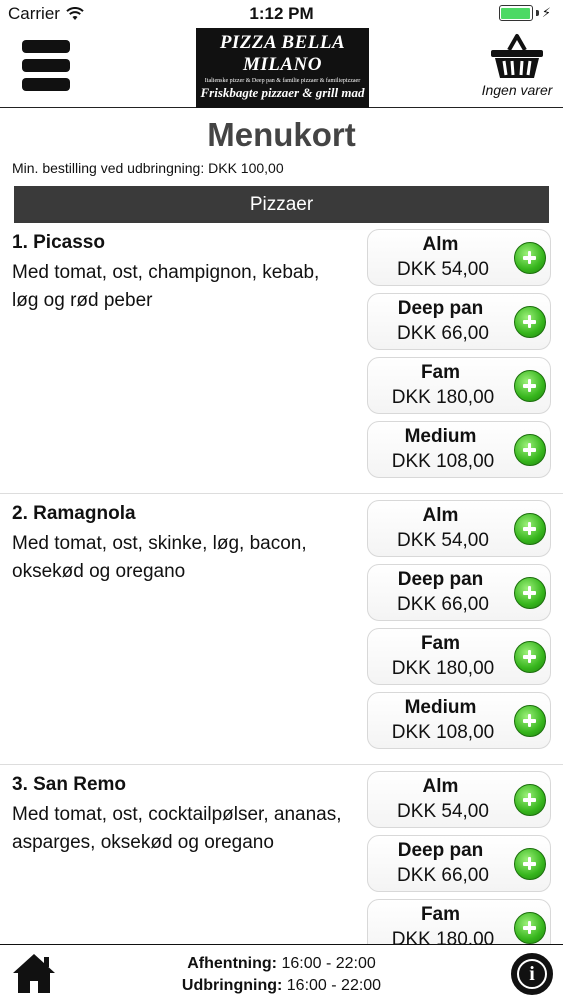 Image resolution: width=563 pixels, height=1000 pixels. I want to click on basket-button: Ingen varer, so click(517, 65).